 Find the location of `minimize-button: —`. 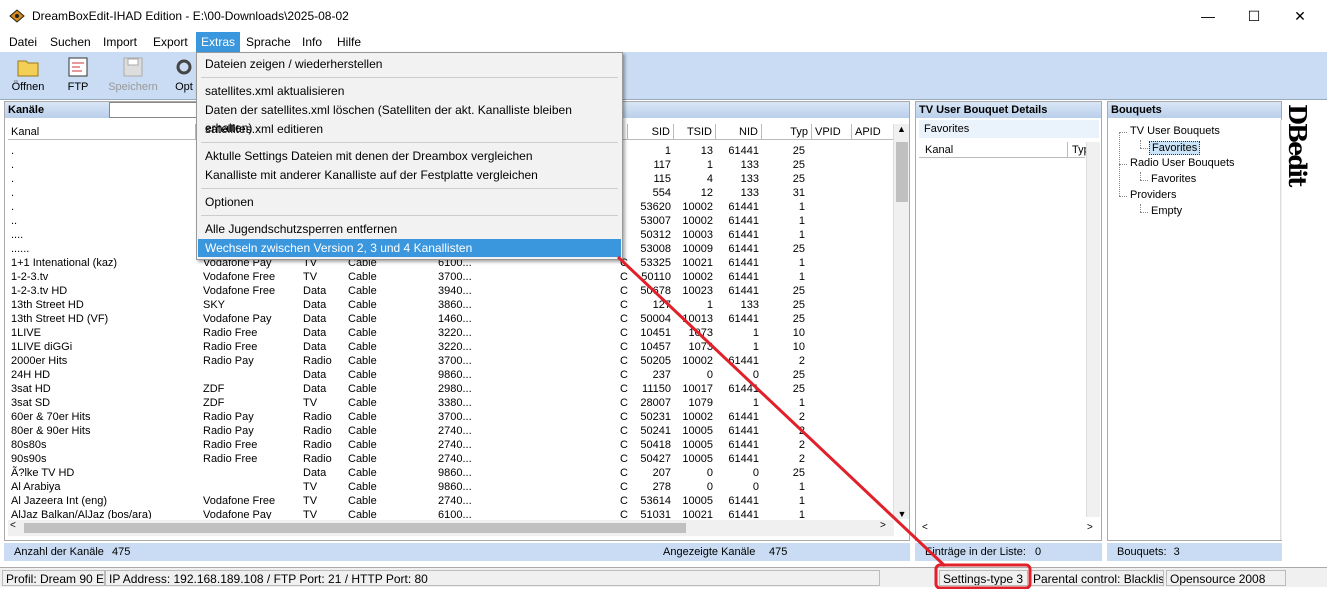

minimize-button: — is located at coordinates (1208, 16).